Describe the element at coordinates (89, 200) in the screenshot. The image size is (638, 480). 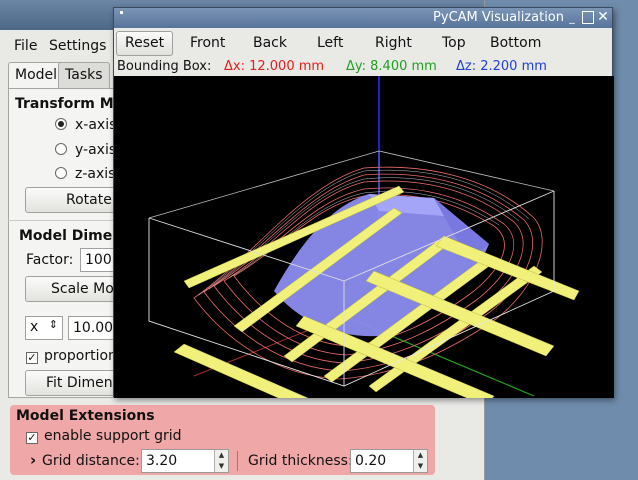
I see `rotate-button-label: Rotate` at that location.